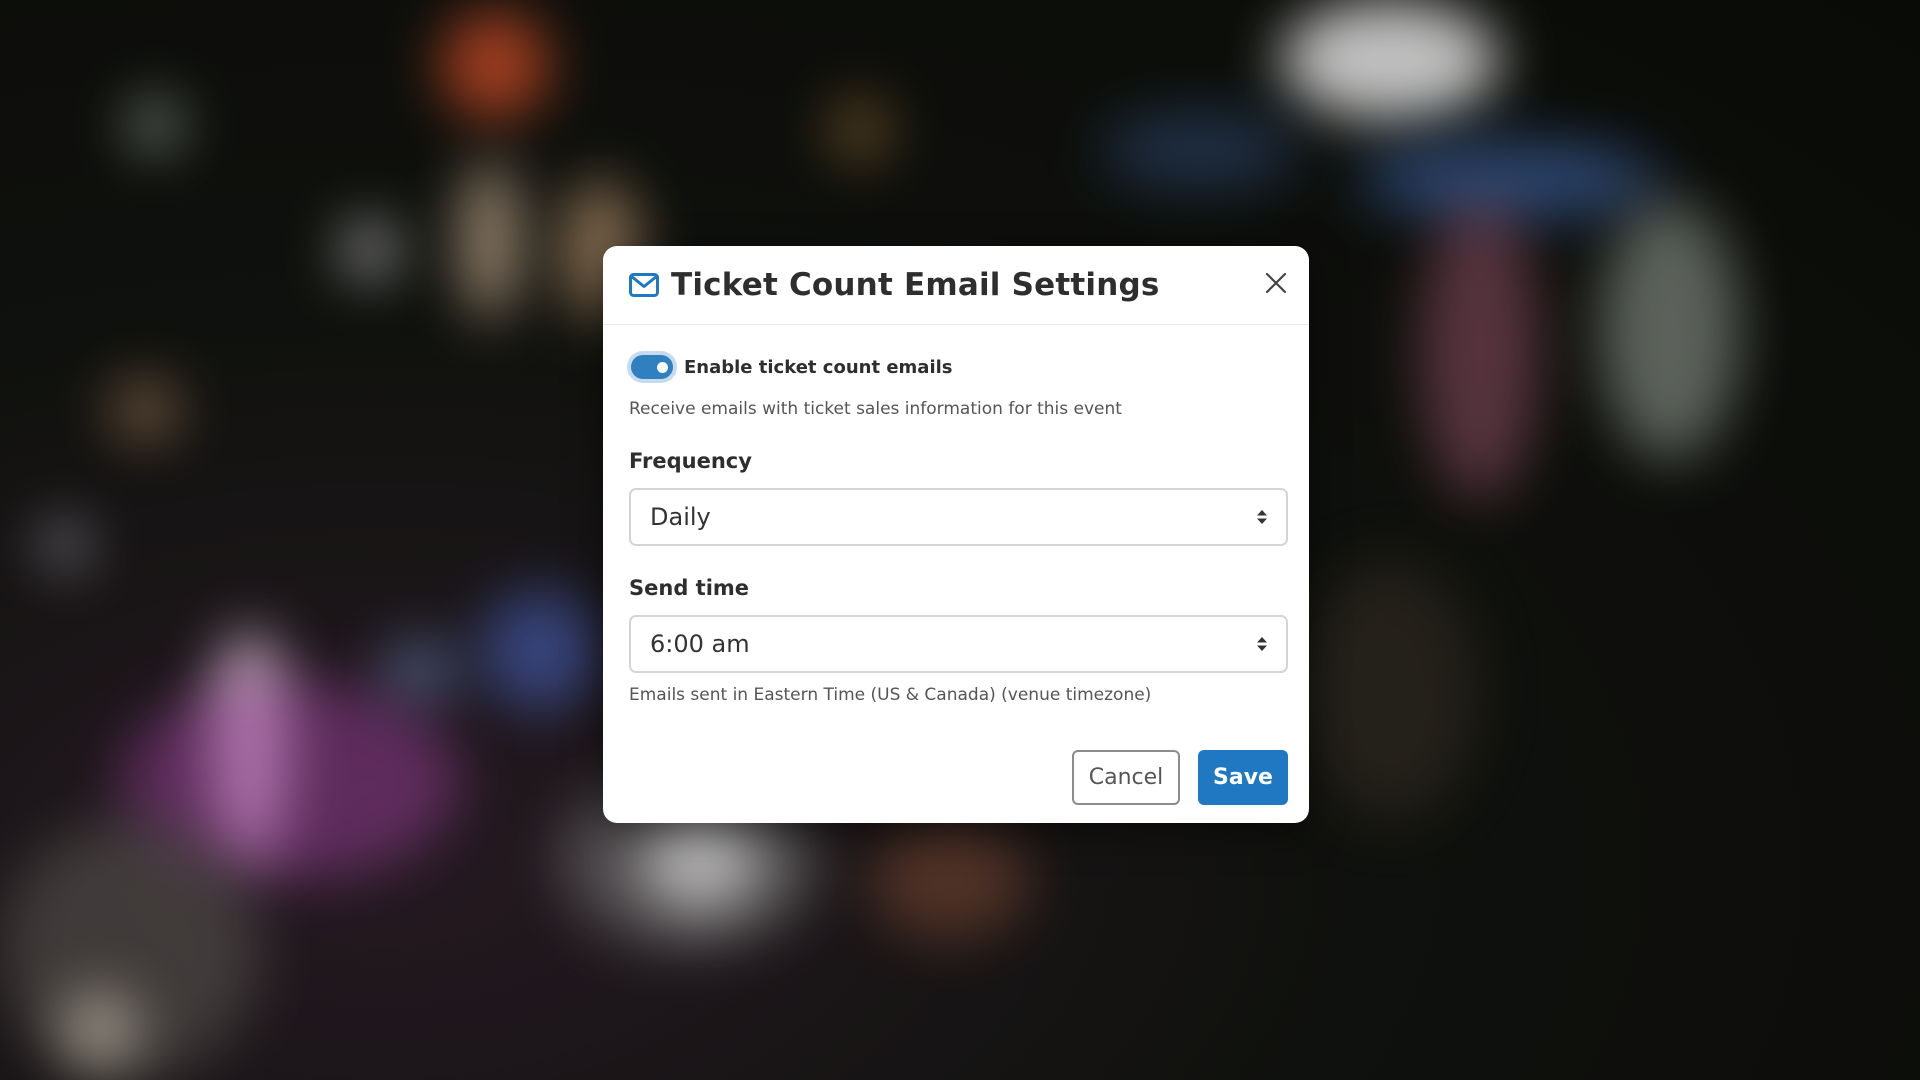  Describe the element at coordinates (958, 517) in the screenshot. I see `frequency-select: Daily` at that location.